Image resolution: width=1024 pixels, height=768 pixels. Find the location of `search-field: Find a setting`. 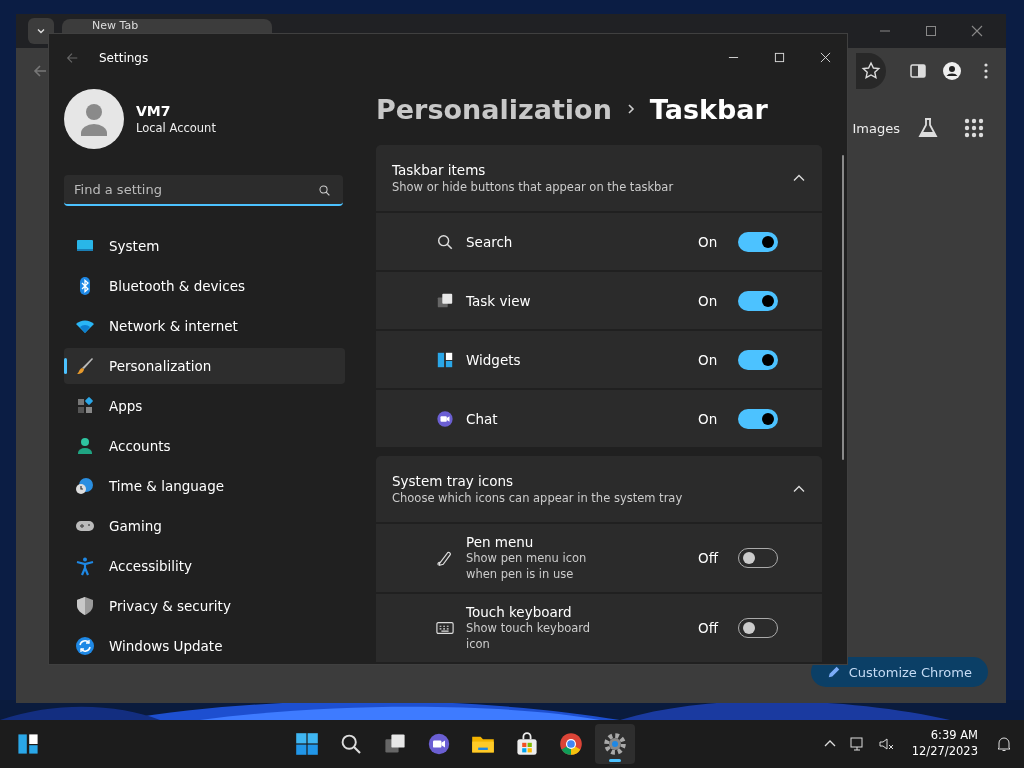

search-field: Find a setting is located at coordinates (203, 190).